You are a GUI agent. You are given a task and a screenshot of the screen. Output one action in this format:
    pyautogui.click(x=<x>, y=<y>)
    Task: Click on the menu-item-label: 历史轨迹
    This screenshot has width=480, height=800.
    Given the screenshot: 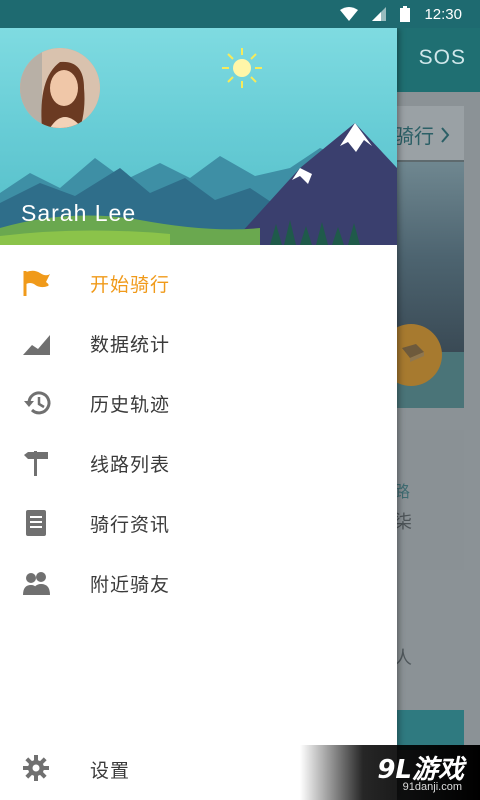 What is the action you would take?
    pyautogui.click(x=130, y=405)
    